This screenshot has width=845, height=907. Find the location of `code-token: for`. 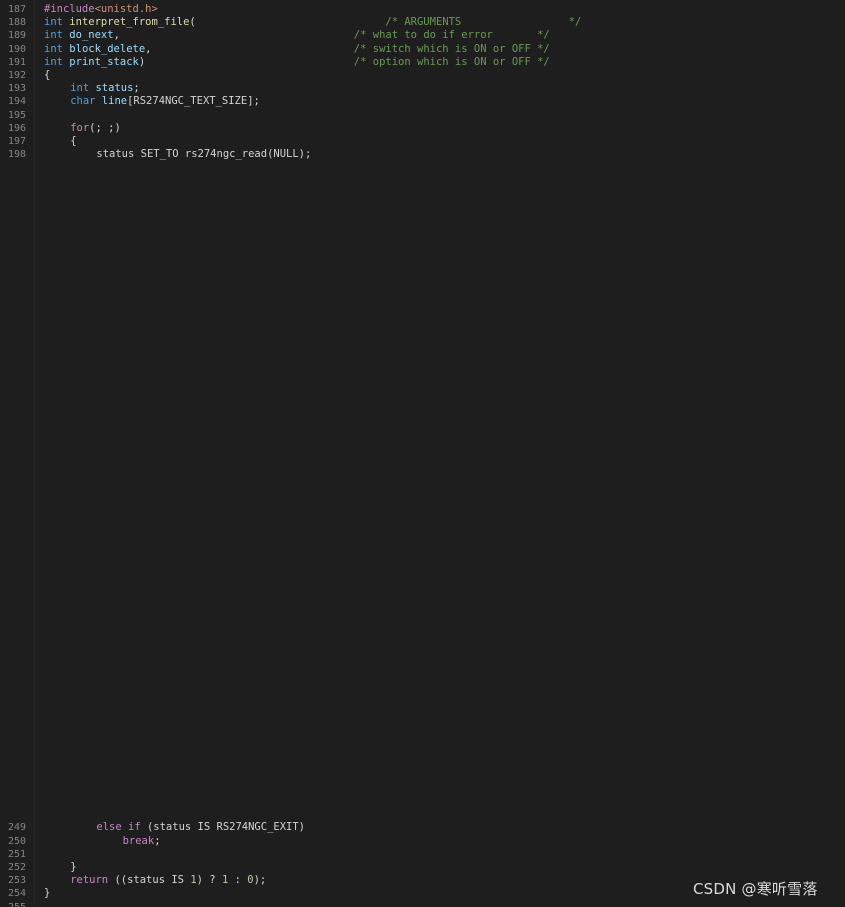

code-token: for is located at coordinates (80, 127).